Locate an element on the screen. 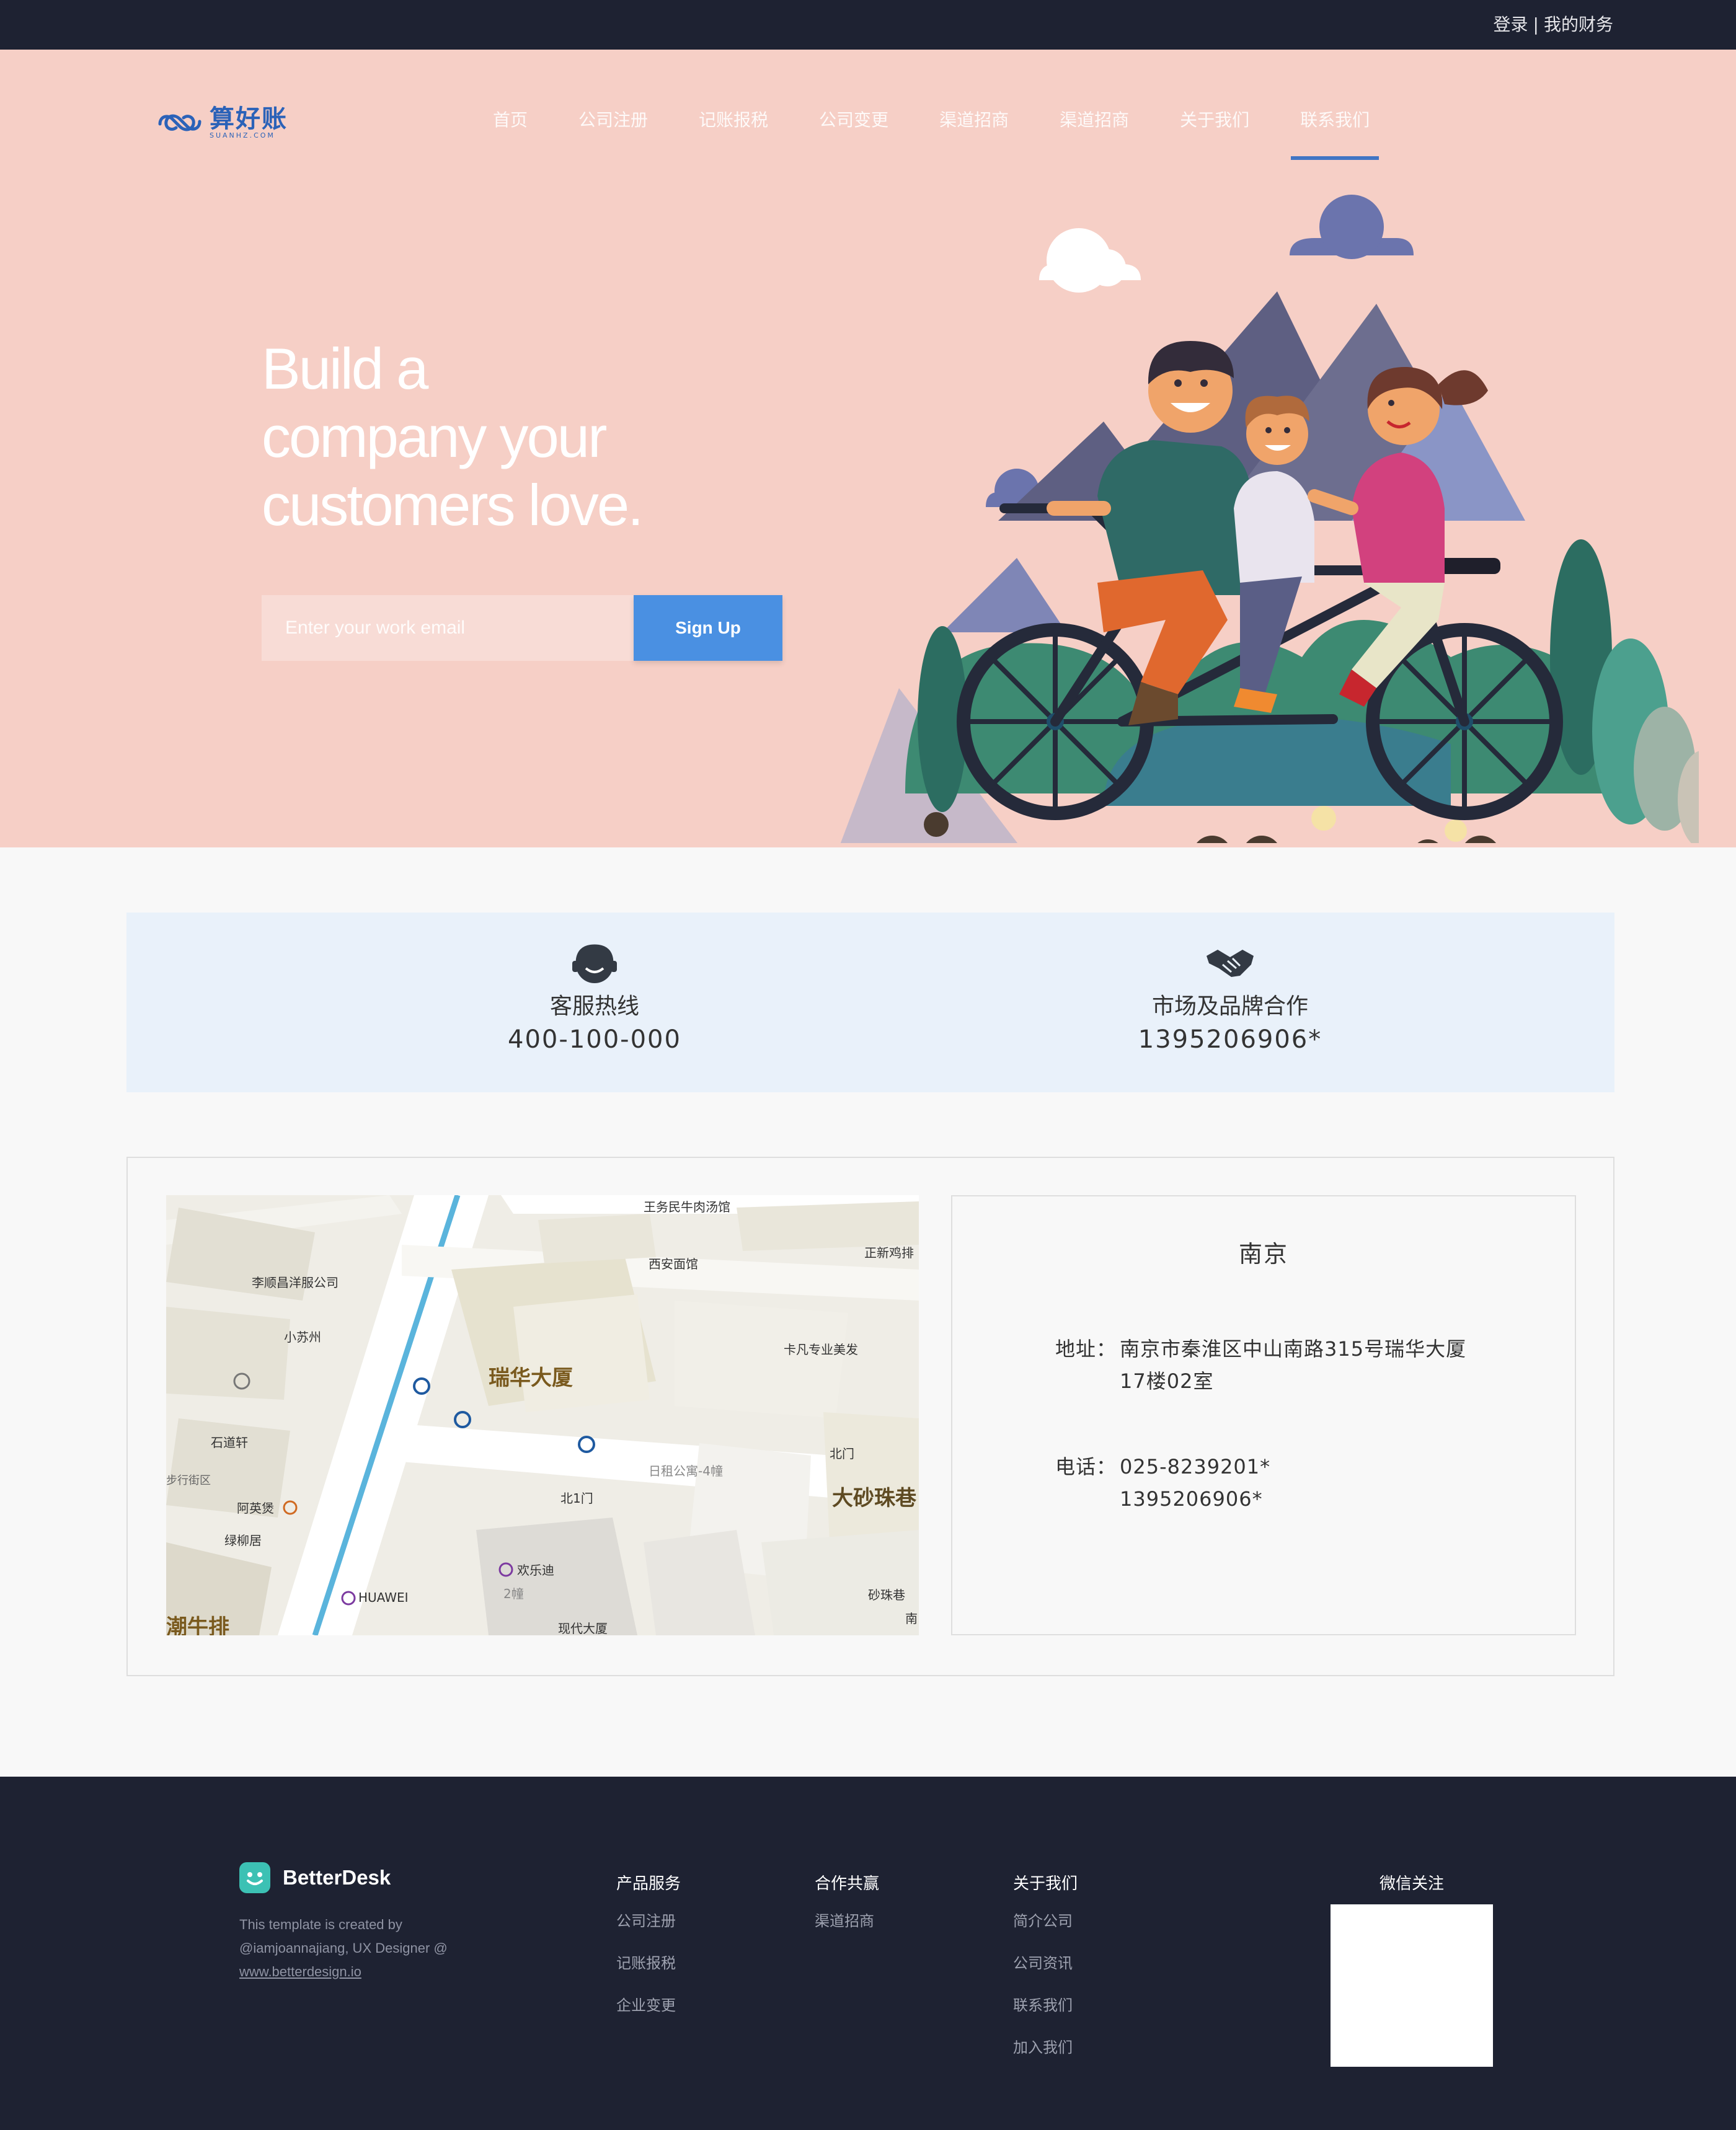  nav-item-contact-us: 联系我们 is located at coordinates (1335, 134).